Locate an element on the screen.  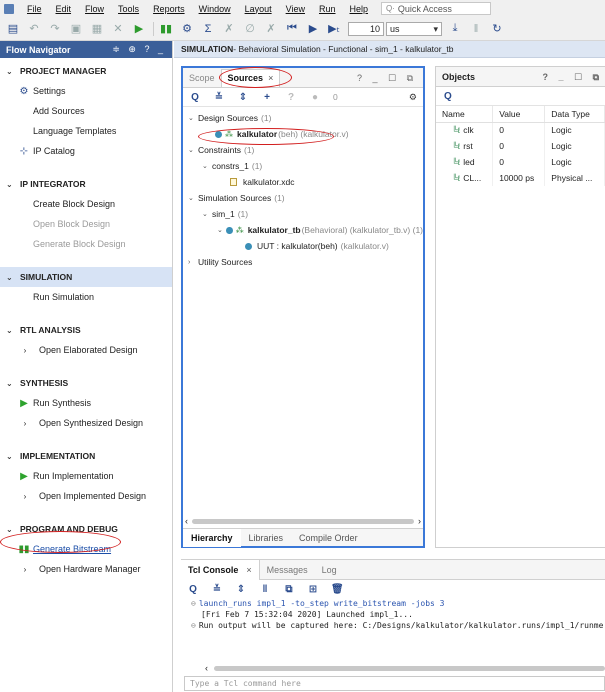
nav-settings: ⚙ Settings is located at coordinates (86, 91).